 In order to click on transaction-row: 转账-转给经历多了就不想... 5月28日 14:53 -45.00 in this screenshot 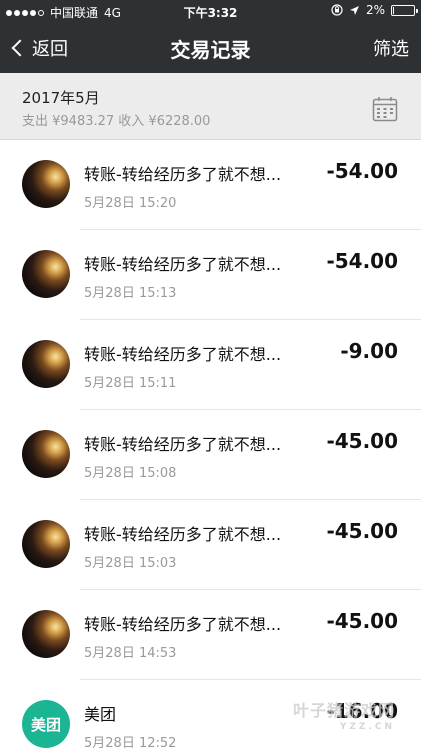, I will do `click(210, 635)`.